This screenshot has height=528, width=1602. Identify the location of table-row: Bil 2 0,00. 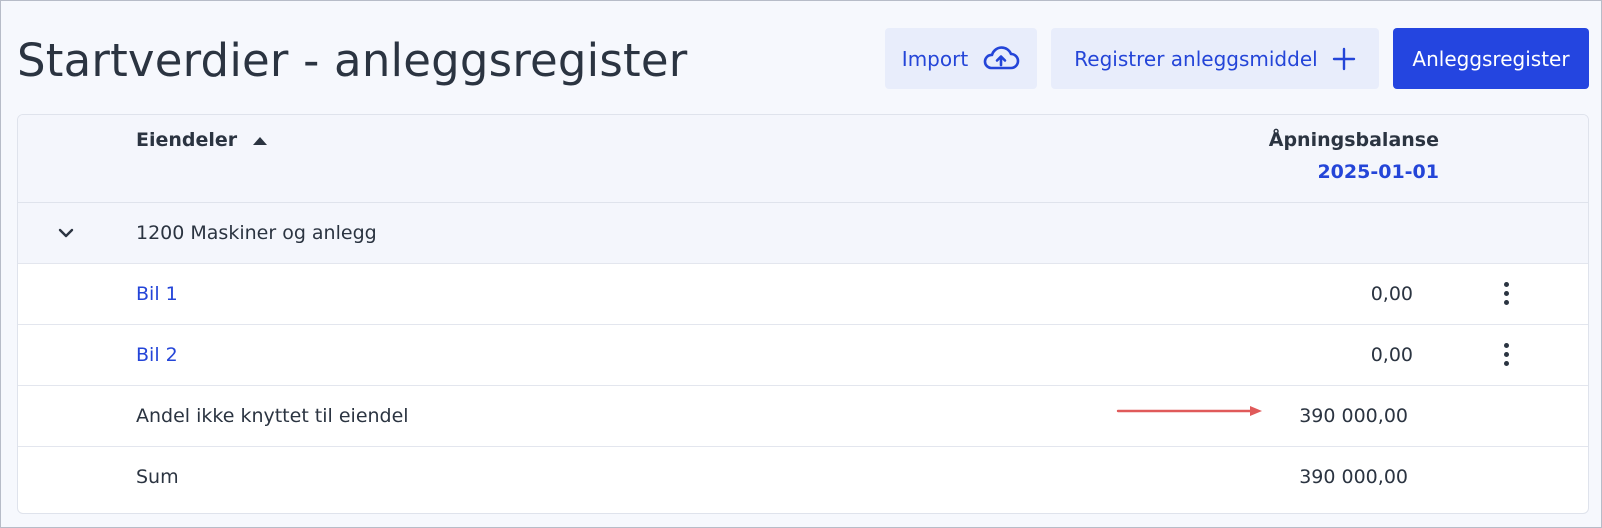
(803, 355).